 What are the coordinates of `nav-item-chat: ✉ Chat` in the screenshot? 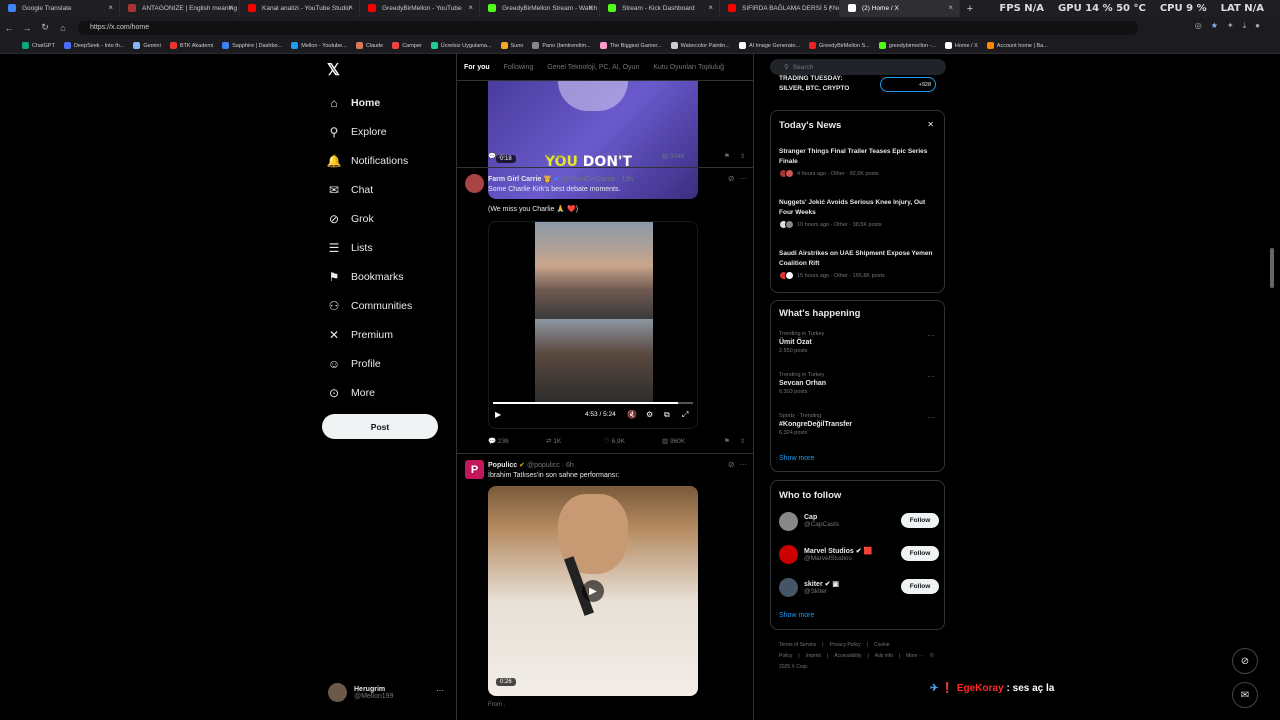 It's located at (369, 189).